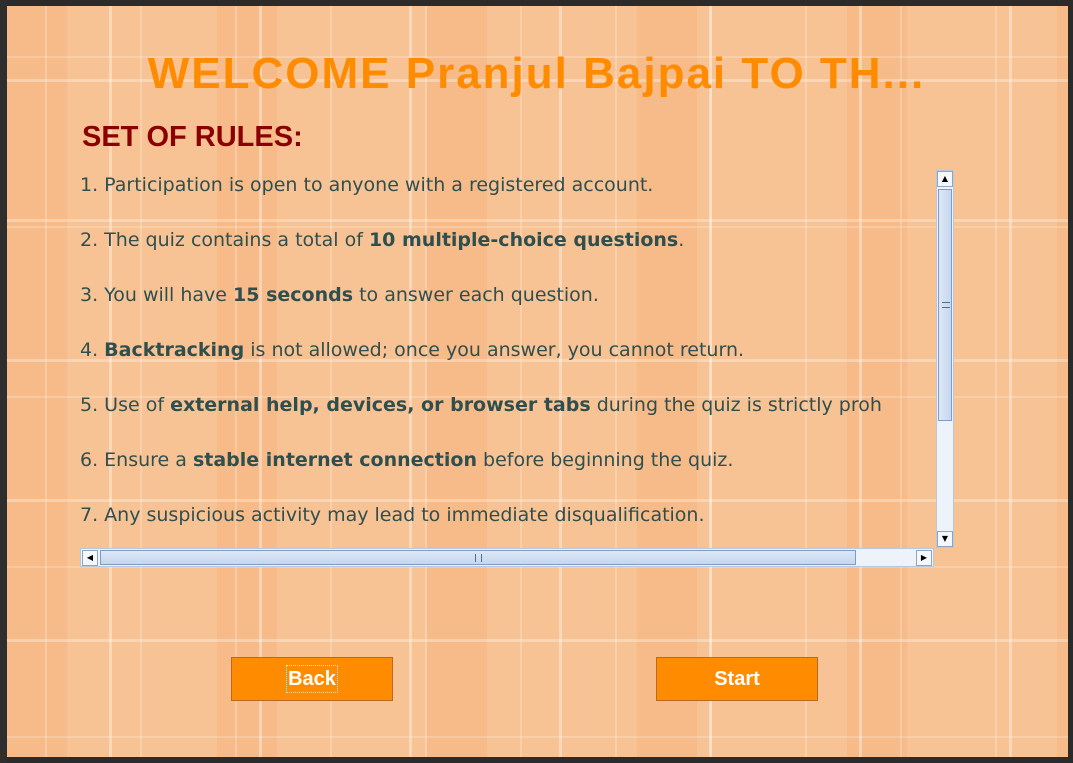  I want to click on scroll-right-button: ▶, so click(924, 558).